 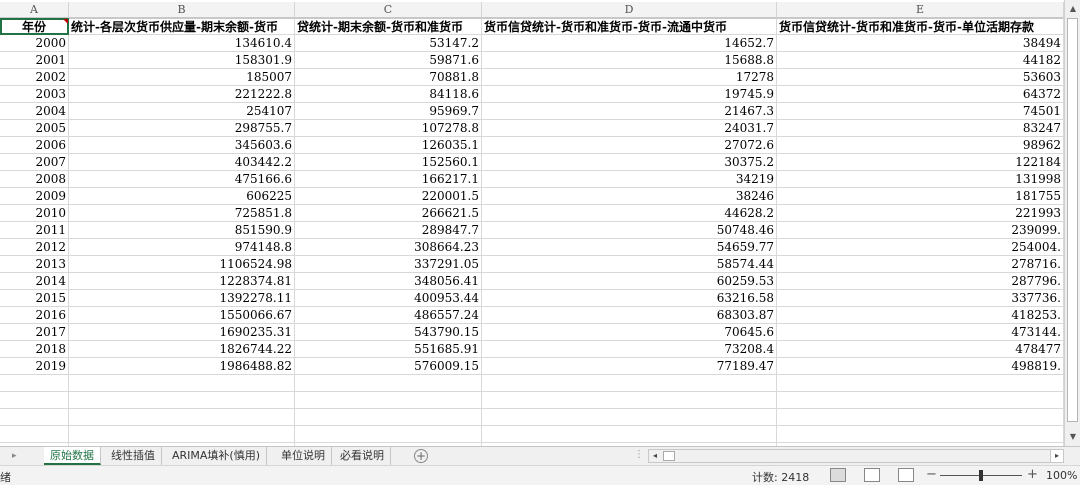 What do you see at coordinates (920, 281) in the screenshot?
I see `cell-e16: 287796.` at bounding box center [920, 281].